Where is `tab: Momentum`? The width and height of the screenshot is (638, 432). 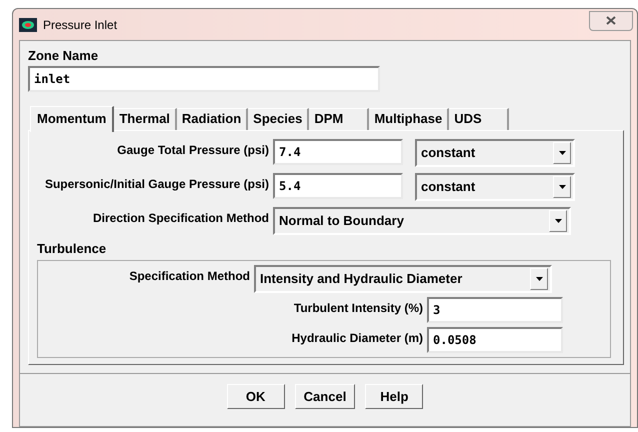 tab: Momentum is located at coordinates (72, 119).